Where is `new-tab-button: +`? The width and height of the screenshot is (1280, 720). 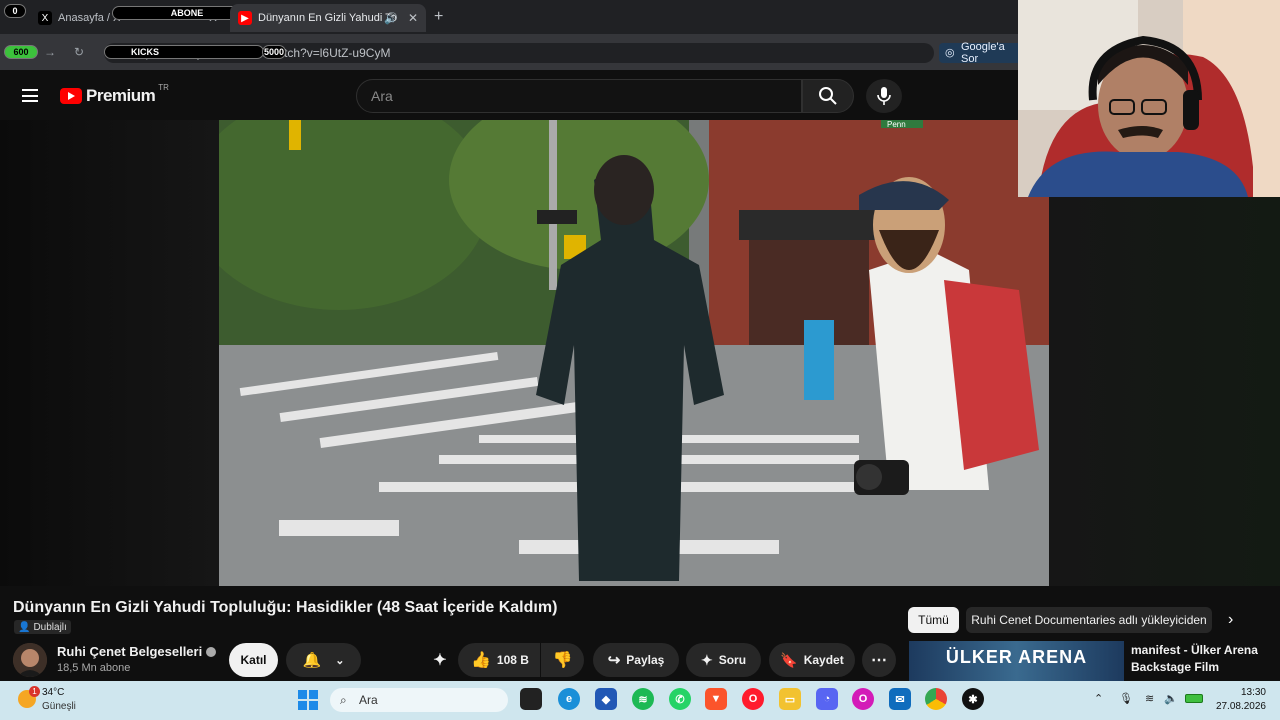 new-tab-button: + is located at coordinates (438, 17).